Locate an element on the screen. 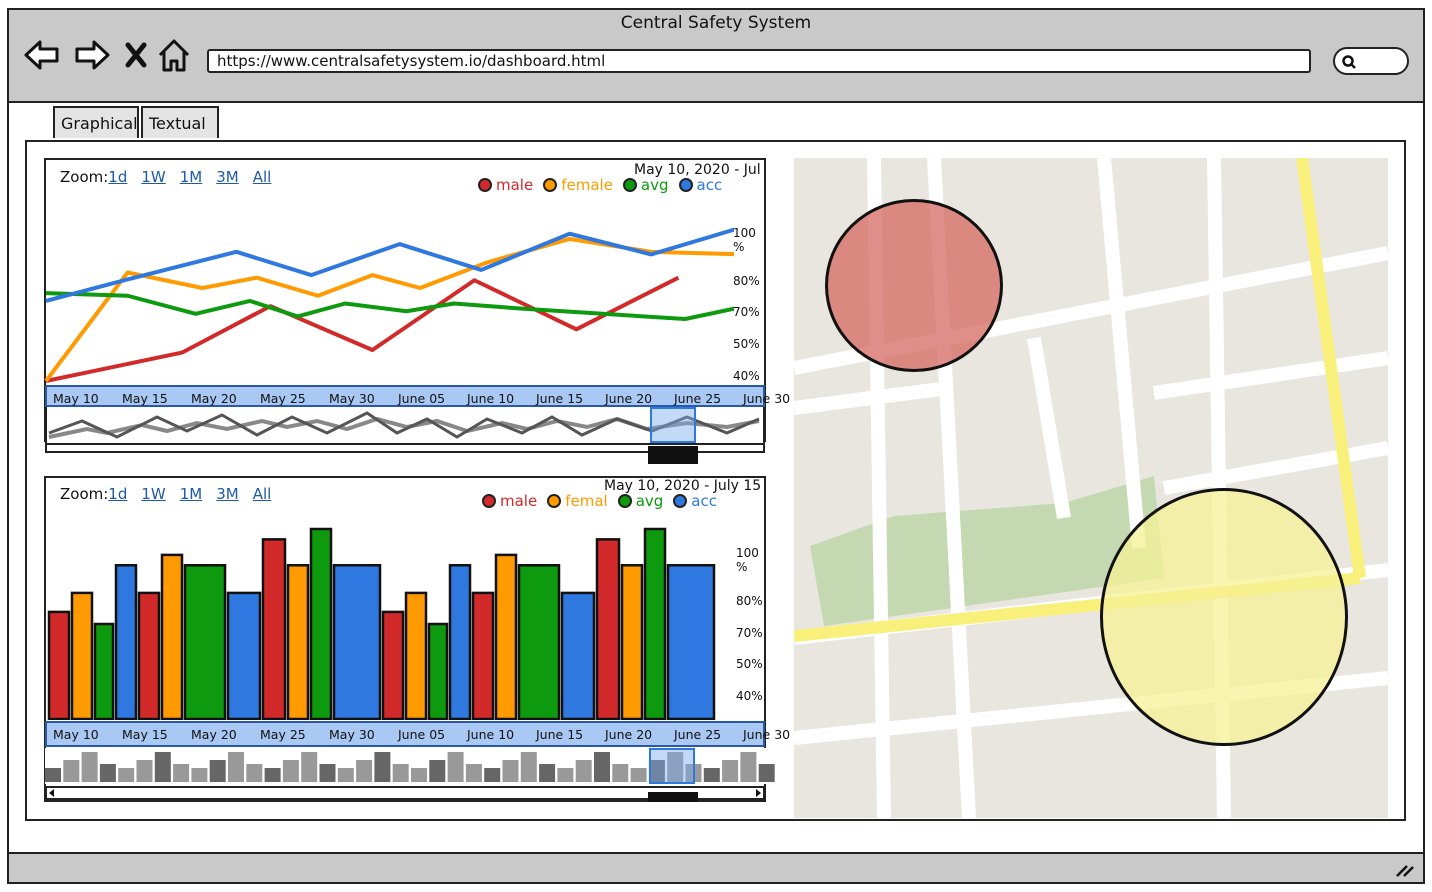 The width and height of the screenshot is (1432, 892). series-line-male is located at coordinates (362, 329).